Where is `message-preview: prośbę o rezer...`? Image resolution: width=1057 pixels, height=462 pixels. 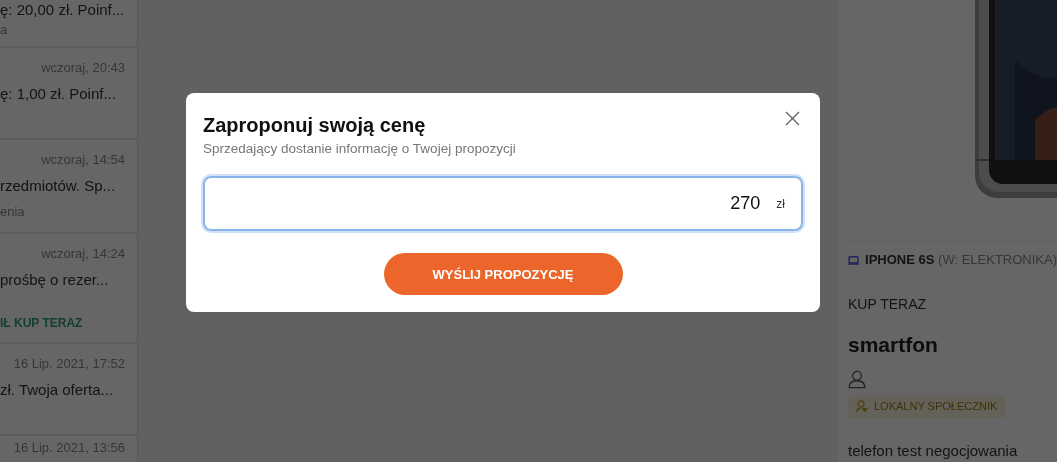 message-preview: prośbę o rezer... is located at coordinates (55, 280).